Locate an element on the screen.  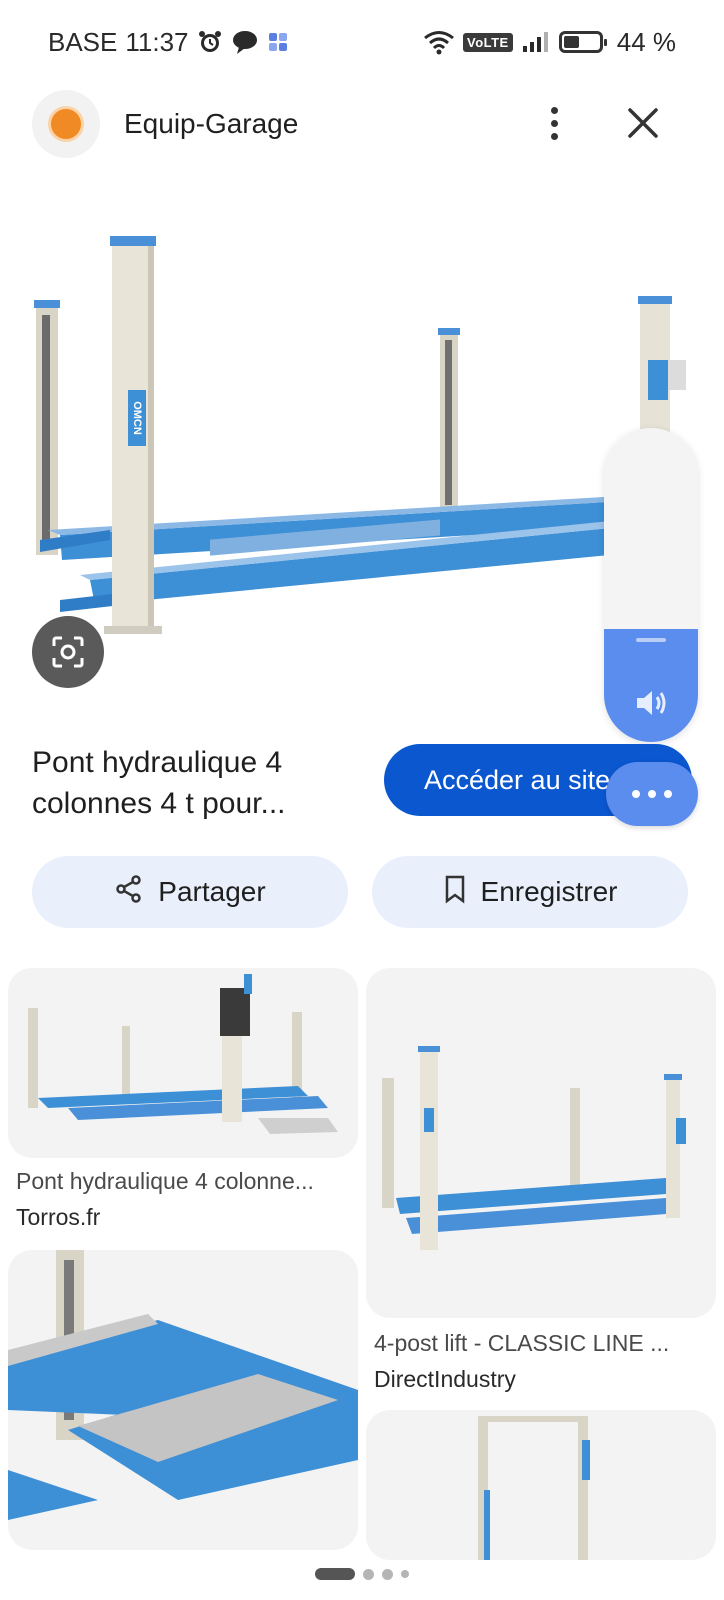
related-source-2: DirectIndustry is located at coordinates (445, 1379).